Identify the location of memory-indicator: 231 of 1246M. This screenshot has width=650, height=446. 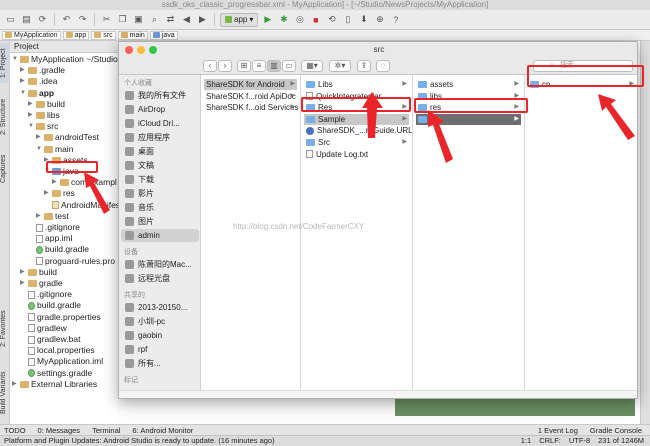
(621, 441).